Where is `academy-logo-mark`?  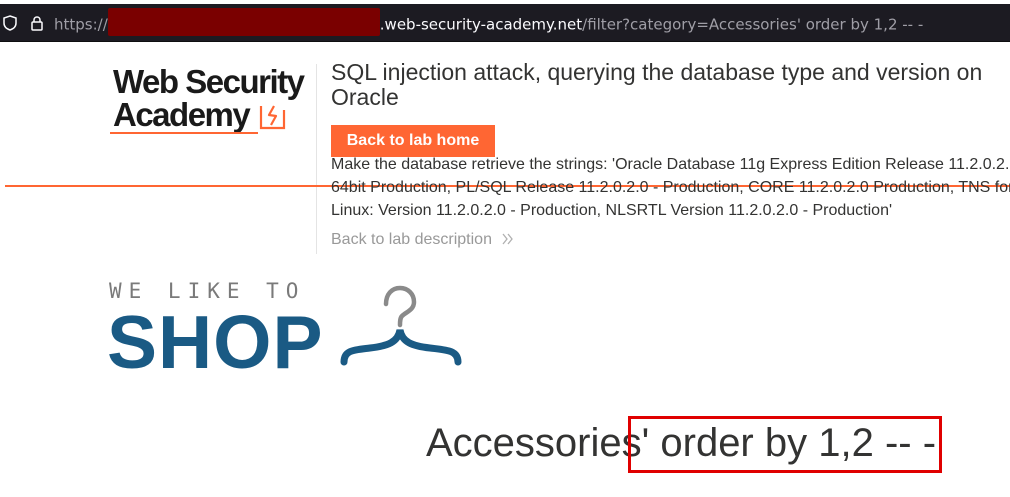 academy-logo-mark is located at coordinates (272, 117).